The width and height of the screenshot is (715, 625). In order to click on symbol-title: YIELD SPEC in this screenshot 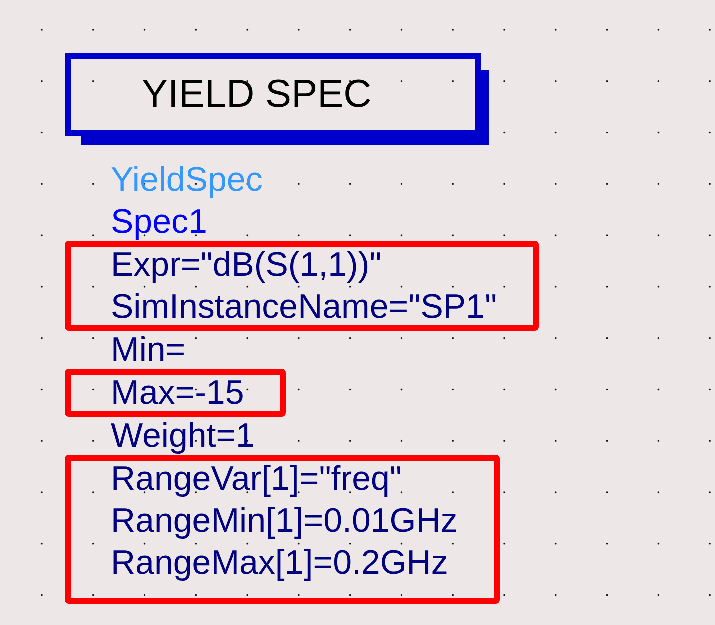, I will do `click(257, 94)`.